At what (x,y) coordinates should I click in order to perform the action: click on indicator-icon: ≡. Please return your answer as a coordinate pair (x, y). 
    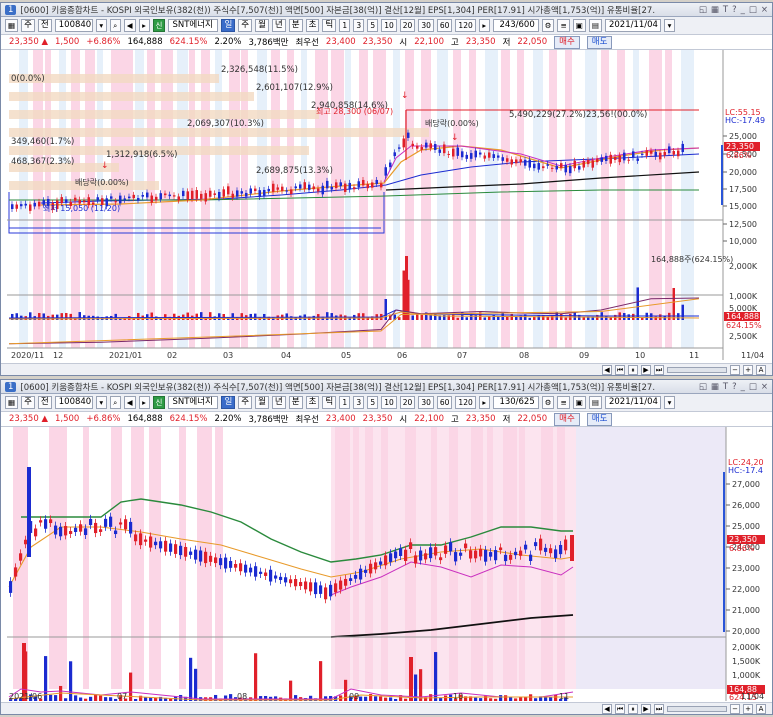
    Looking at the image, I should click on (563, 25).